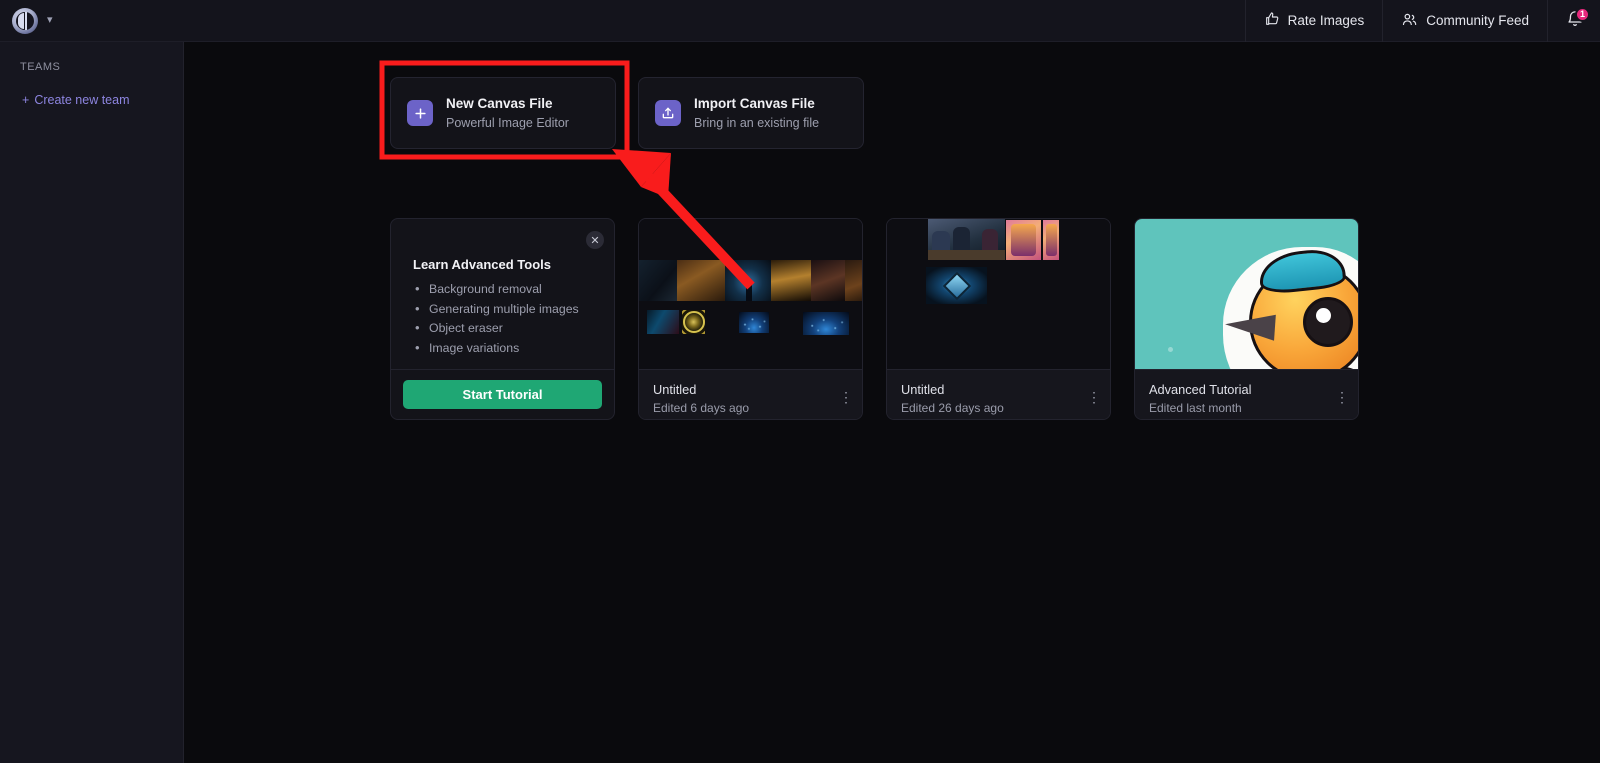 The image size is (1600, 763). I want to click on bird-sticker-thumbnail, so click(1246, 294).